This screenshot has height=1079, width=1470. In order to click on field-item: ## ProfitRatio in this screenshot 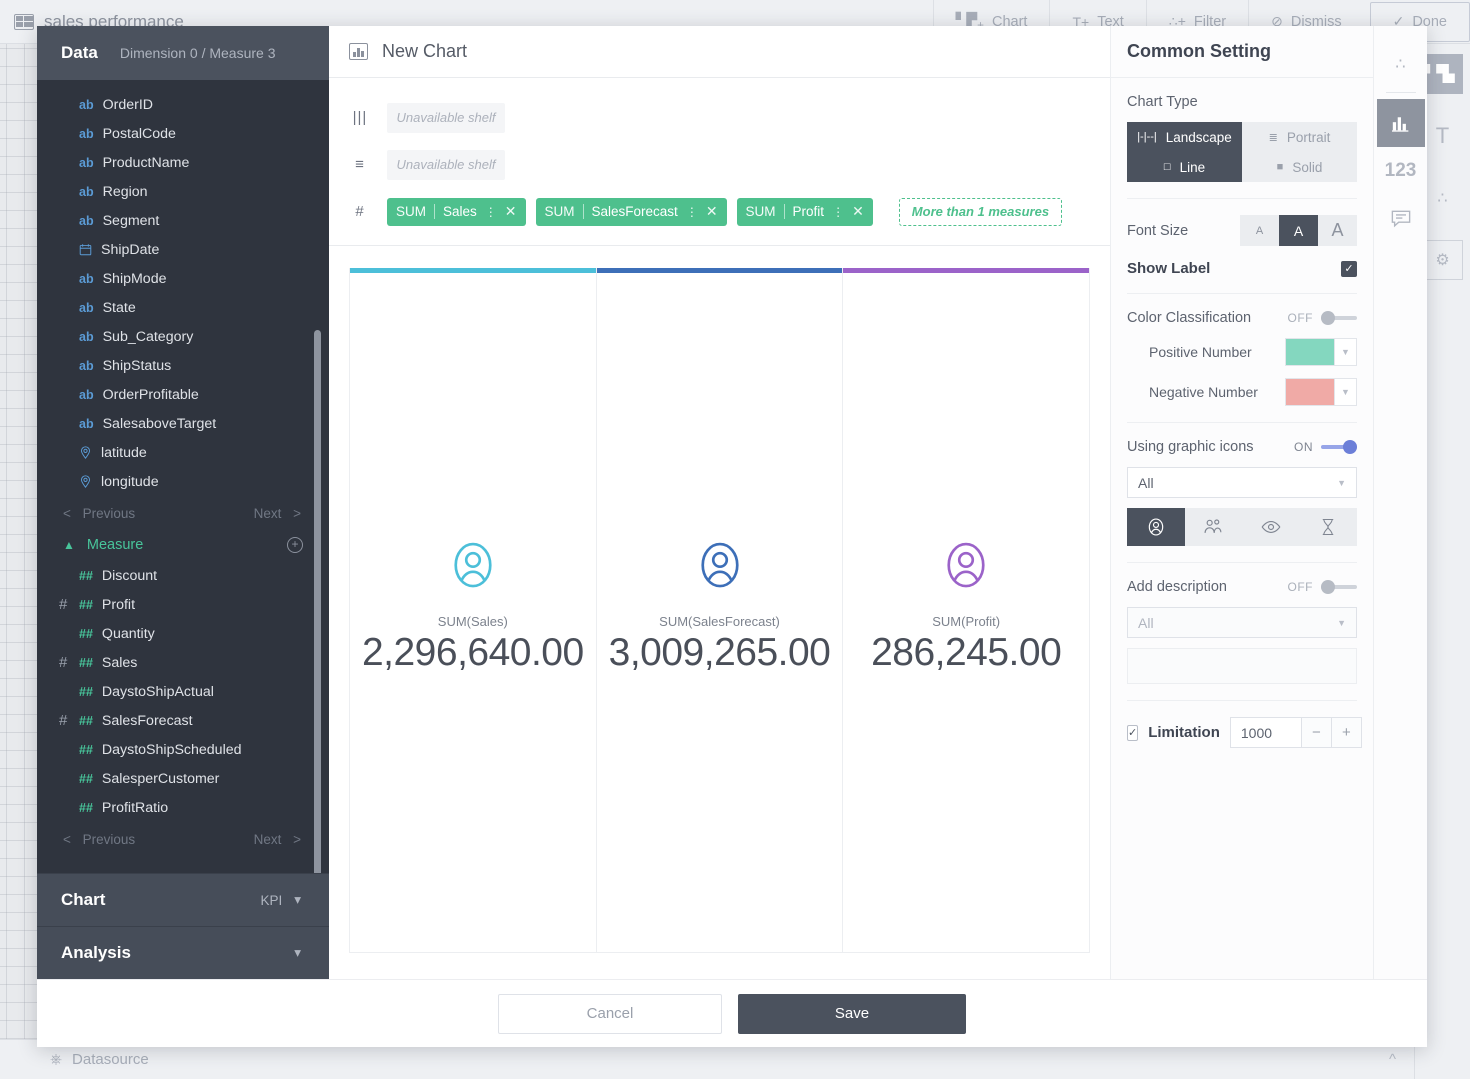, I will do `click(183, 807)`.